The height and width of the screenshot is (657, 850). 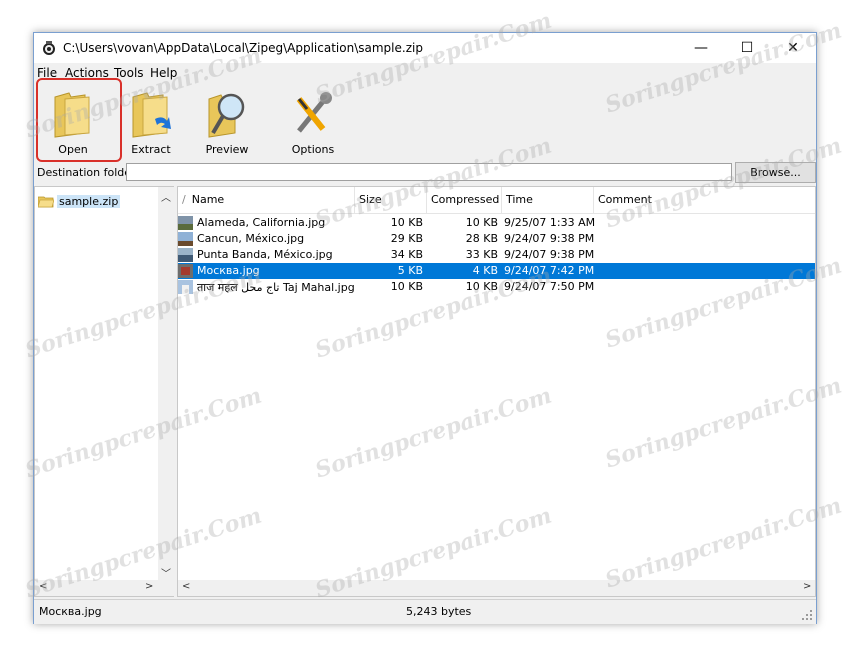 I want to click on options-label: Options, so click(x=313, y=149).